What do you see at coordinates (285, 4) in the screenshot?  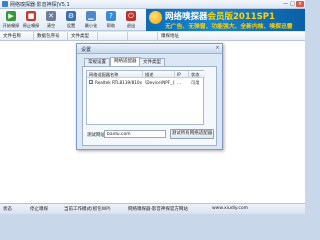 I see `minimize-window-button: —` at bounding box center [285, 4].